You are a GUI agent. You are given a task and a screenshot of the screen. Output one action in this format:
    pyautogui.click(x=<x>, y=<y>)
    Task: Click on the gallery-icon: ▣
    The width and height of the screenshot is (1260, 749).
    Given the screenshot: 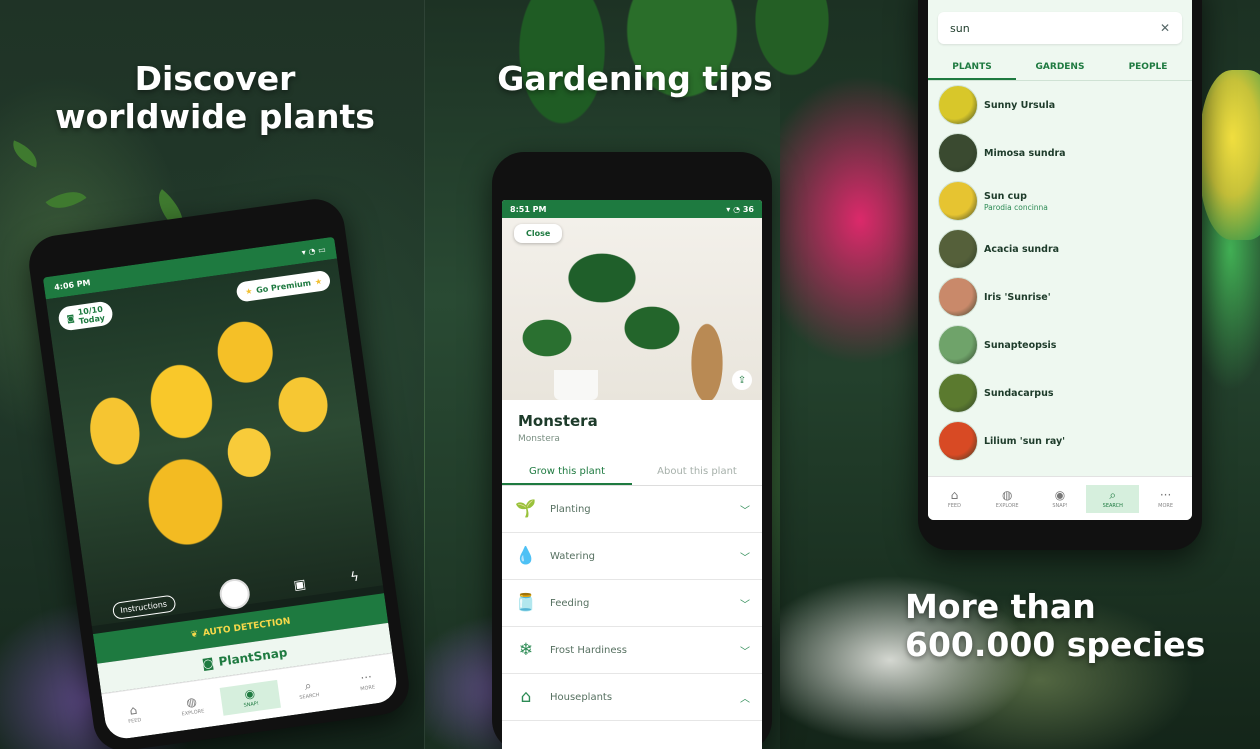 What is the action you would take?
    pyautogui.click(x=300, y=585)
    